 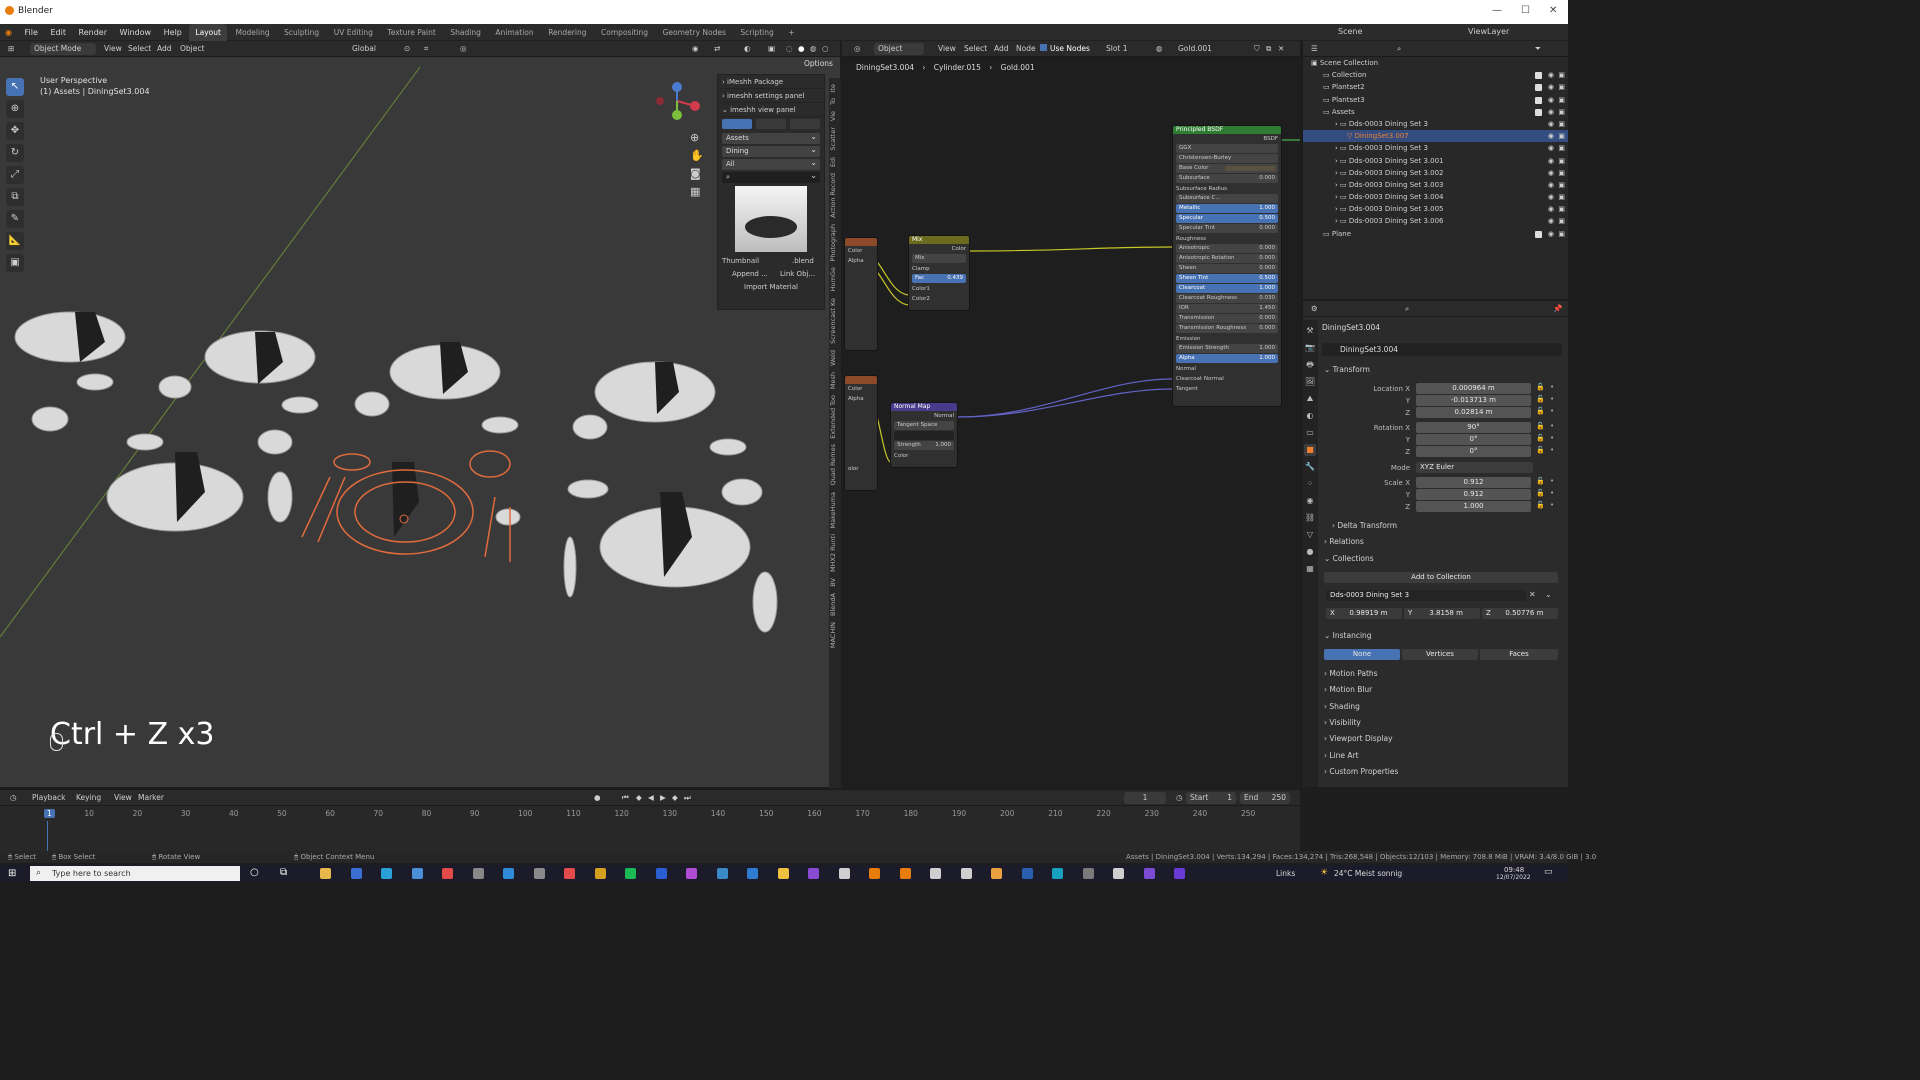 I want to click on outliner-row: › ▭ Dds-0003 Dining Set 3.003 ◉ ▣, so click(x=1435, y=185).